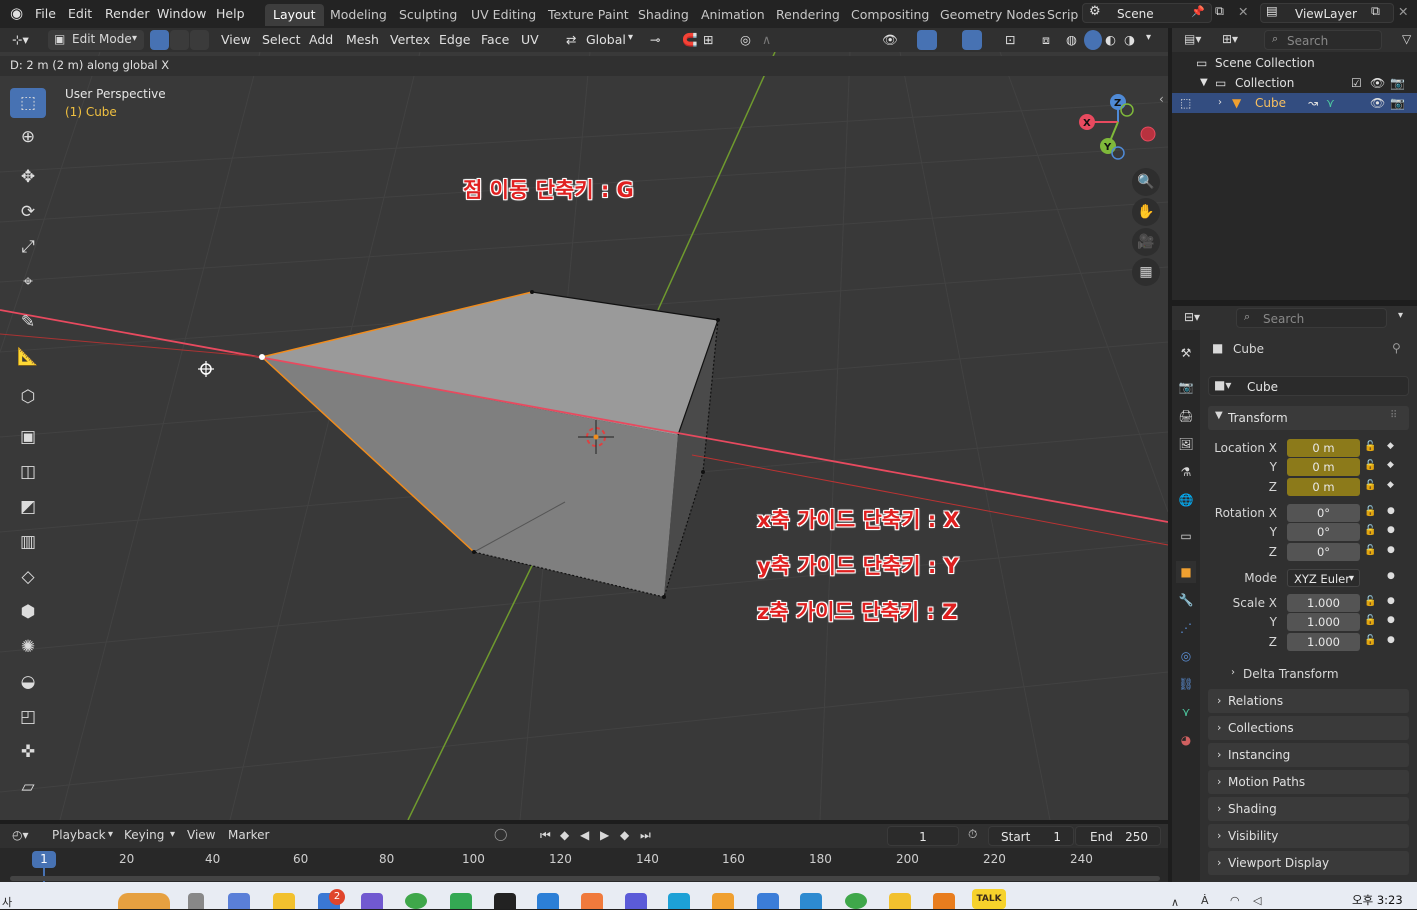  I want to click on snap-icon: 🧲, so click(690, 40).